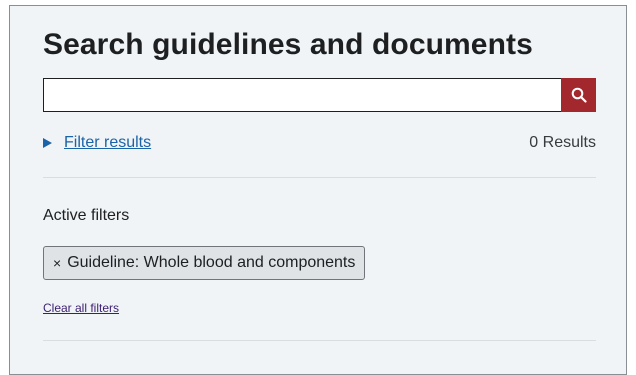 This screenshot has width=636, height=375. Describe the element at coordinates (319, 145) in the screenshot. I see `filter-row: Filter results 0 Results` at that location.